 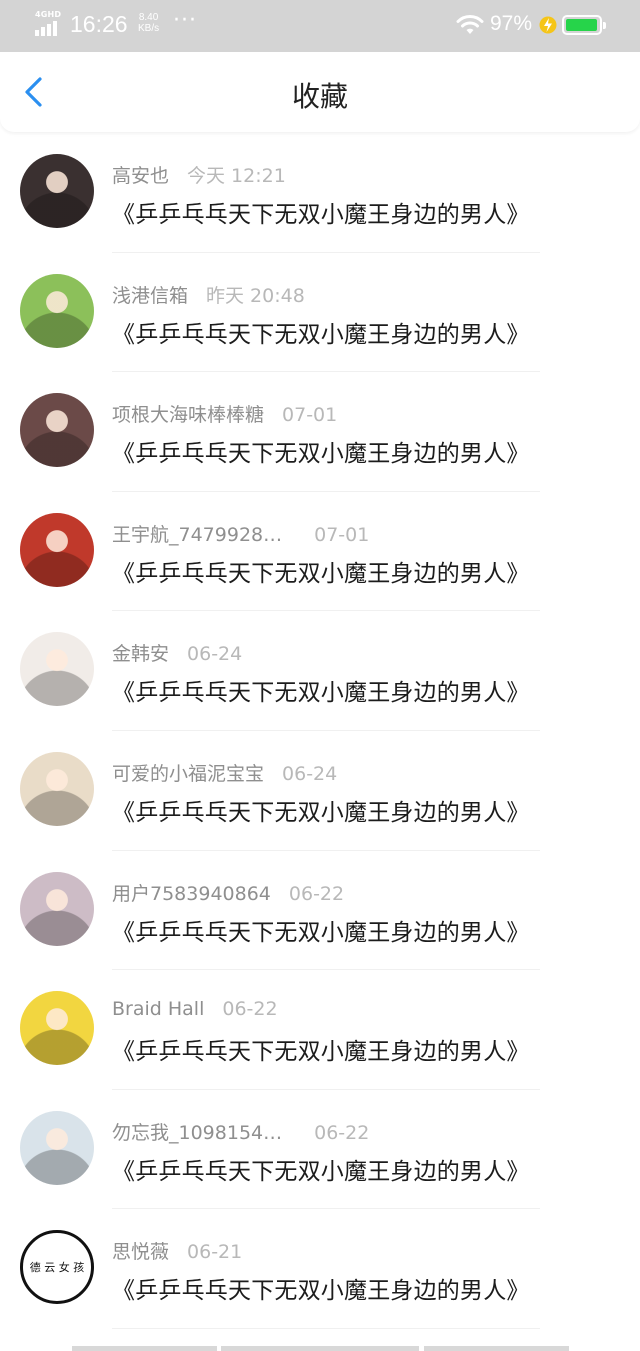 I want to click on clock: 16:26, so click(x=99, y=24).